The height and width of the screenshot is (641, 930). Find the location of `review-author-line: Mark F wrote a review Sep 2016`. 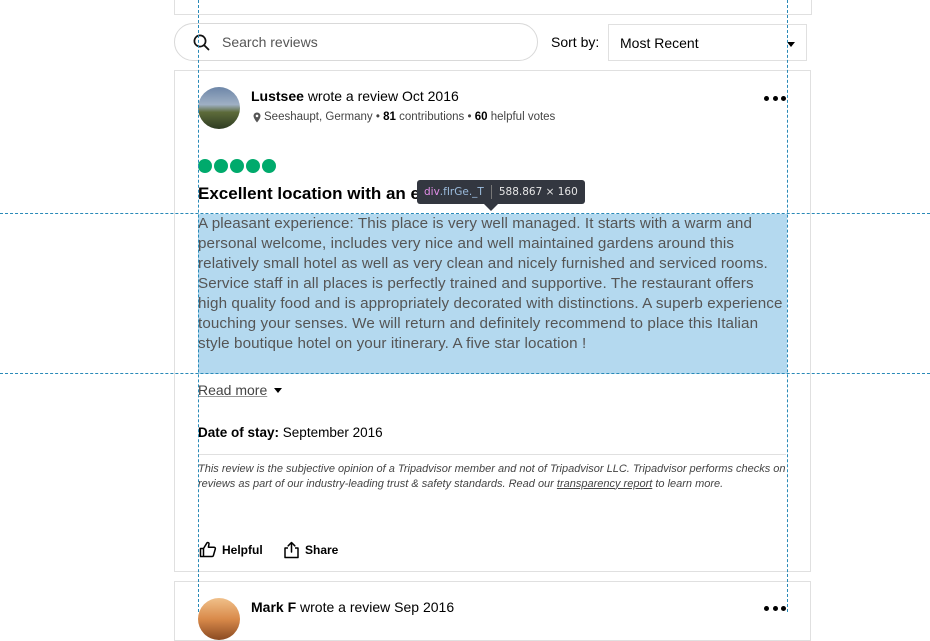

review-author-line: Mark F wrote a review Sep 2016 is located at coordinates (352, 607).